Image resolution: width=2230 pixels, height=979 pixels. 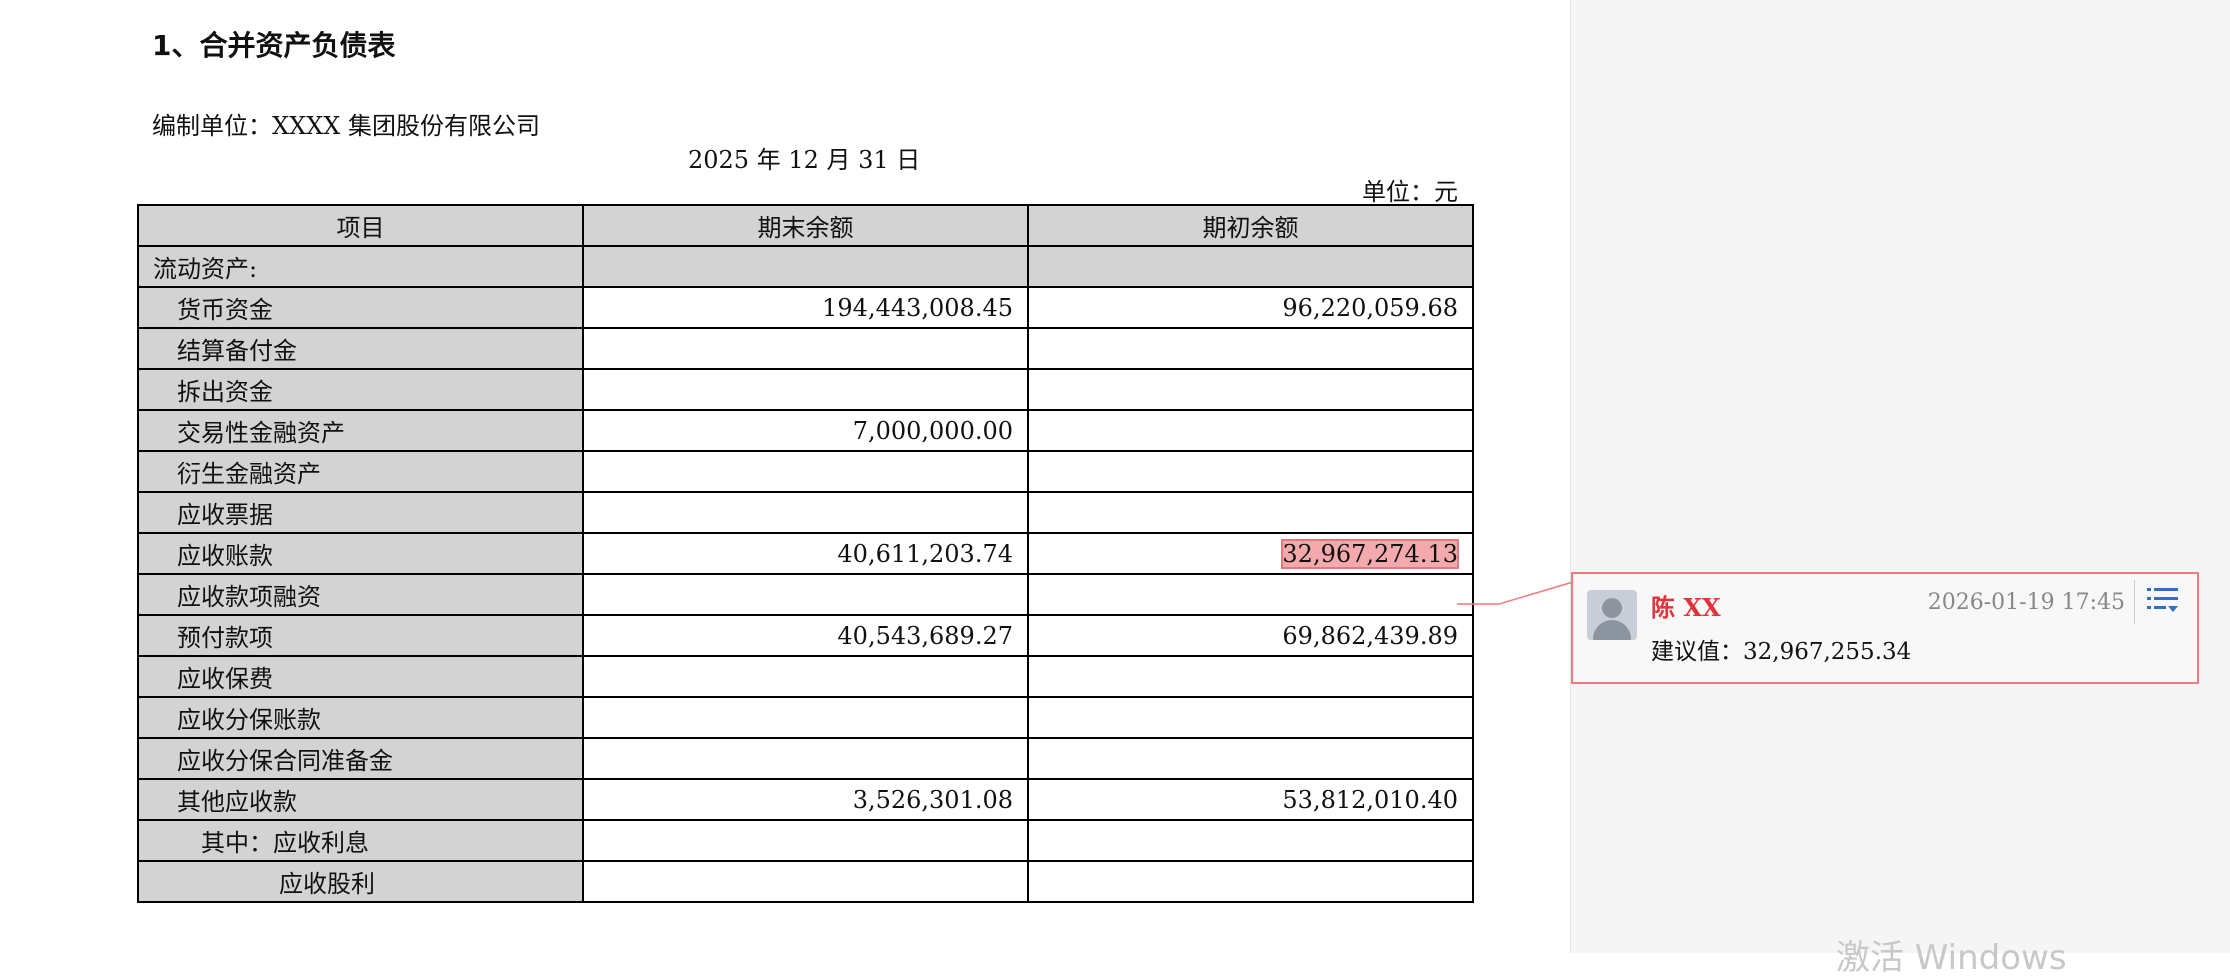 I want to click on table-row: 衍生金融资产, so click(x=805, y=471).